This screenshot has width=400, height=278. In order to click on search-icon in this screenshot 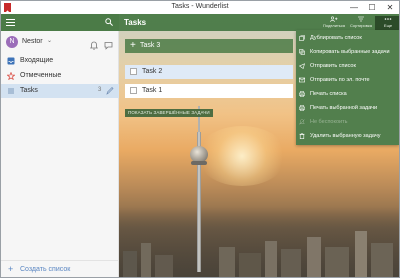, I will do `click(109, 22)`.